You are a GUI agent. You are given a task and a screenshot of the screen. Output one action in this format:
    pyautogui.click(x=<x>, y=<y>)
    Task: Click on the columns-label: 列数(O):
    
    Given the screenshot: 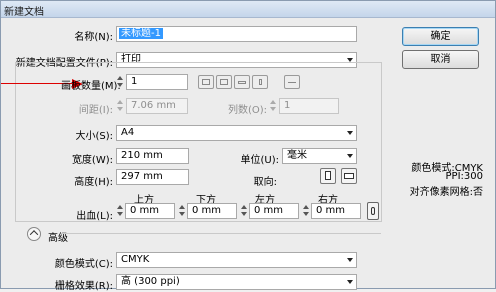 What is the action you would take?
    pyautogui.click(x=247, y=110)
    